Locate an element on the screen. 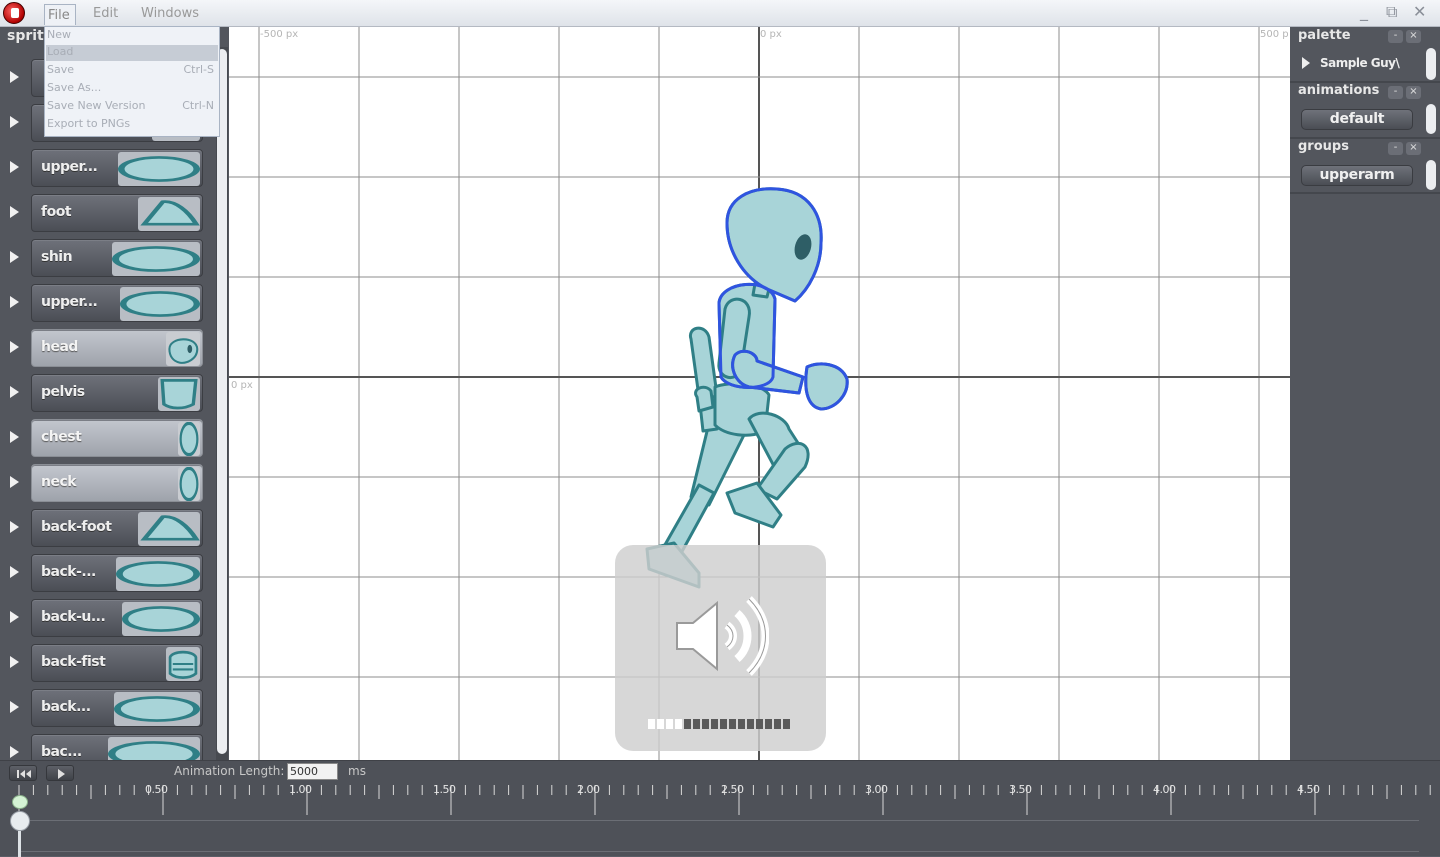  menu-windows: Windows is located at coordinates (170, 13).